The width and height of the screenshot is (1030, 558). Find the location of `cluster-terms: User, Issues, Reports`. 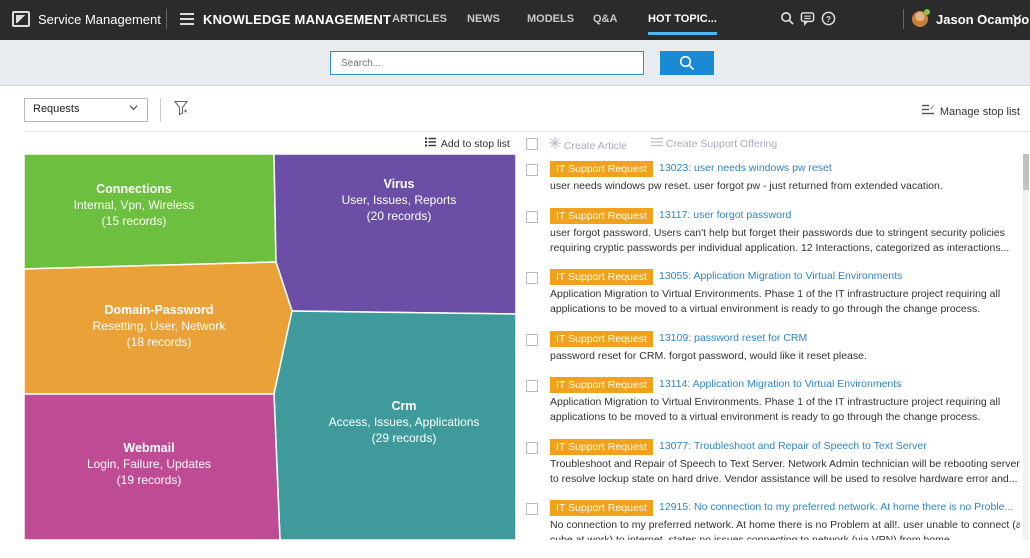

cluster-terms: User, Issues, Reports is located at coordinates (399, 200).